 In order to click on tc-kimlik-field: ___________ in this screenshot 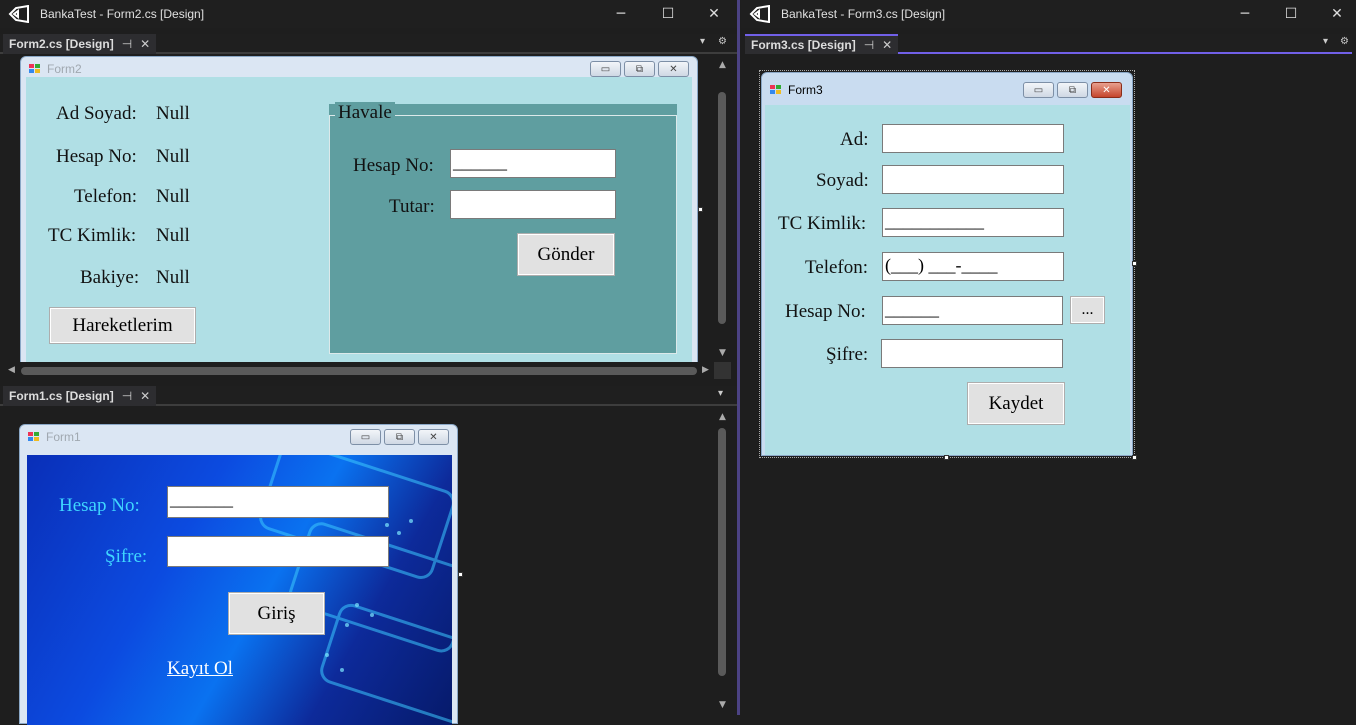, I will do `click(973, 222)`.